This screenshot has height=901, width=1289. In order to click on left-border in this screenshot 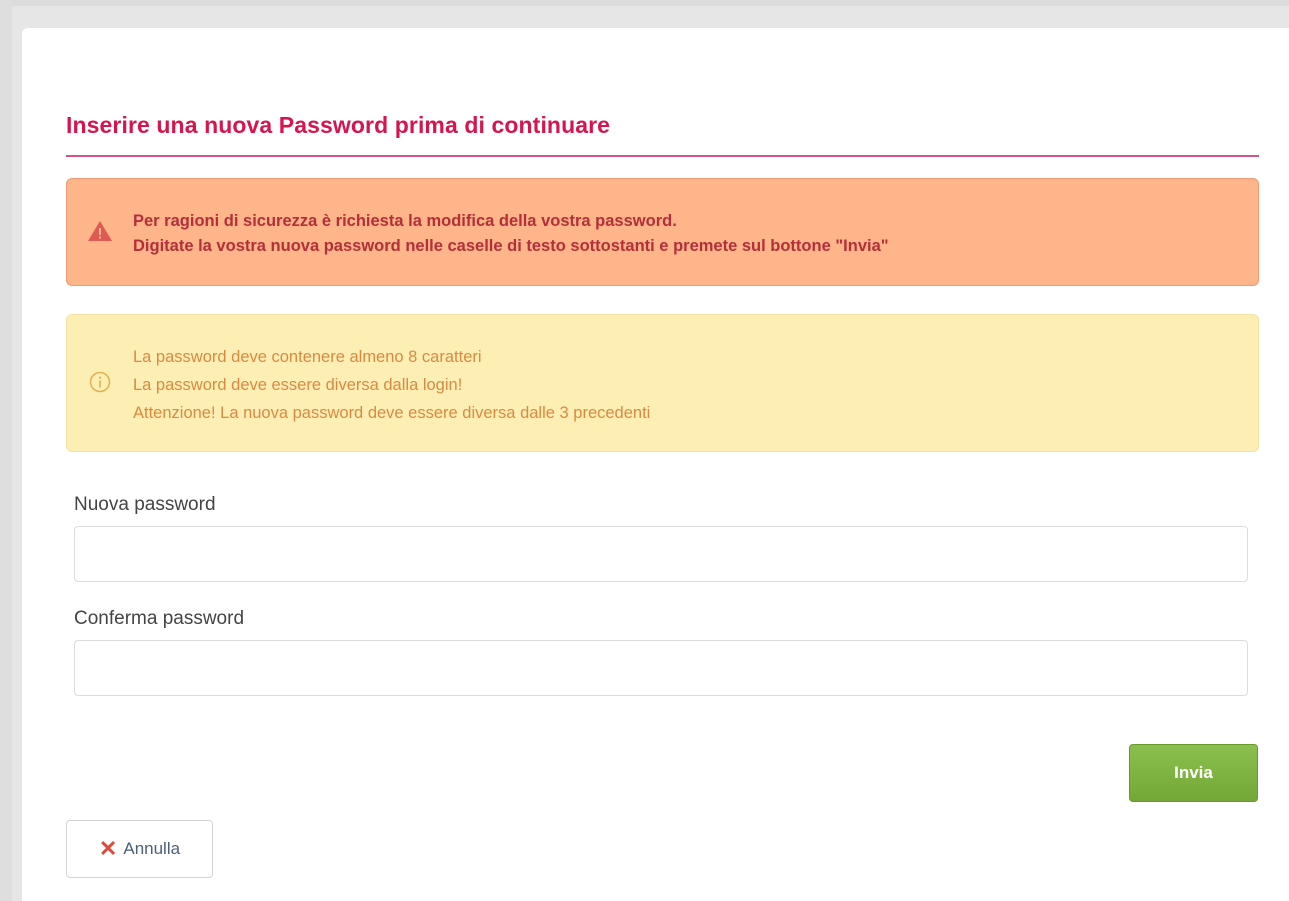, I will do `click(6, 450)`.